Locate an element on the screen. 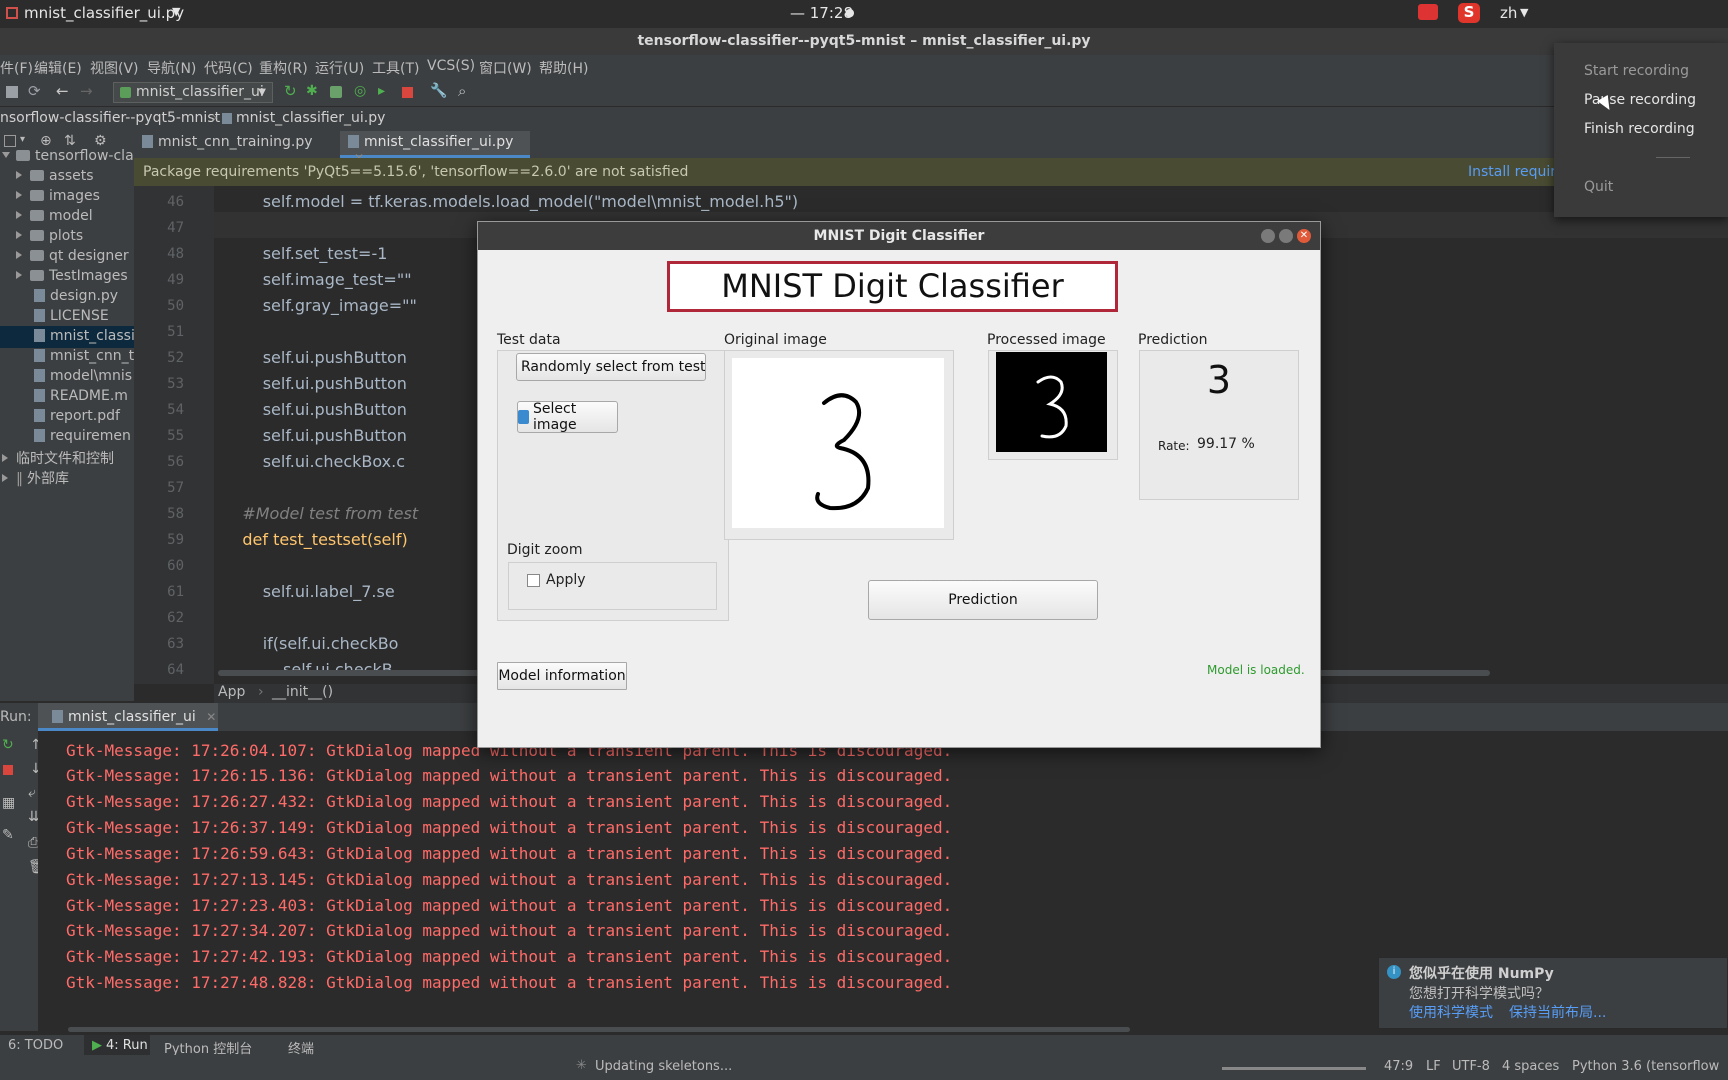 The image size is (1728, 1080). tab-mnist-classifier-ui: mnist_classifier_ui.py ✕ is located at coordinates (435, 148).